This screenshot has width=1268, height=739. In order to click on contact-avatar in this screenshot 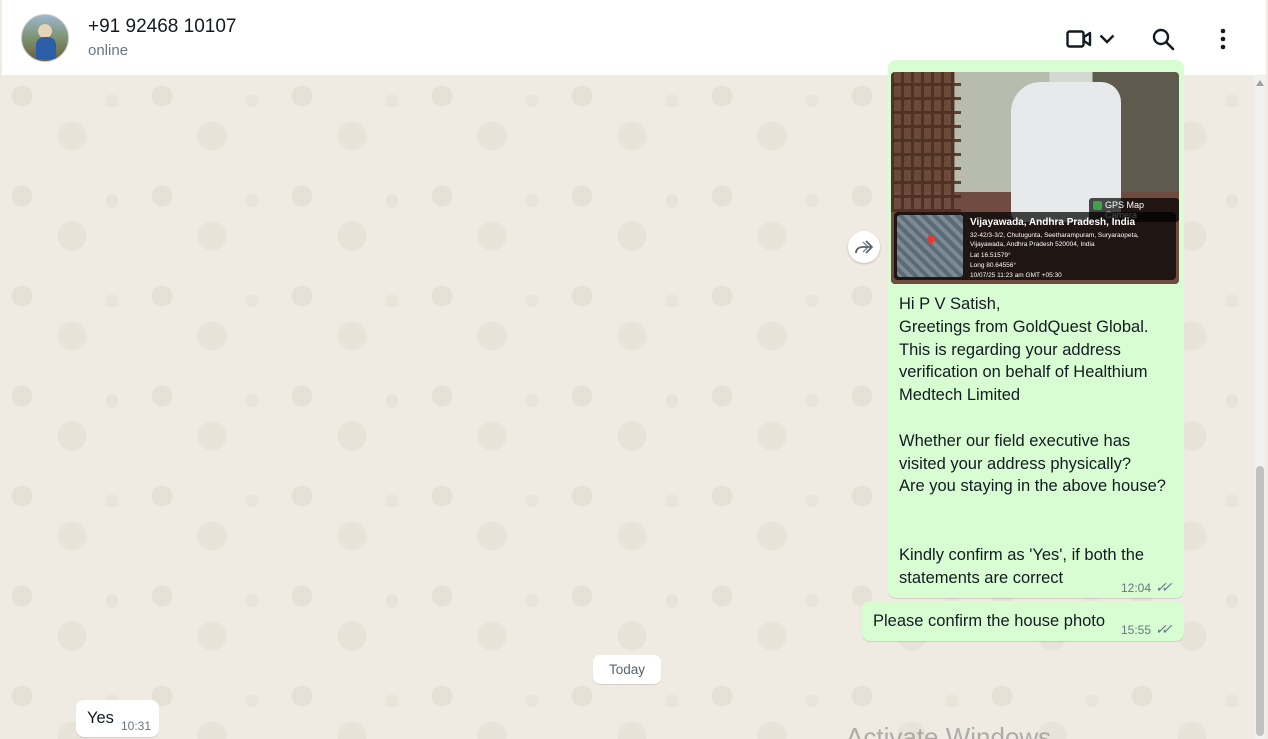, I will do `click(45, 38)`.